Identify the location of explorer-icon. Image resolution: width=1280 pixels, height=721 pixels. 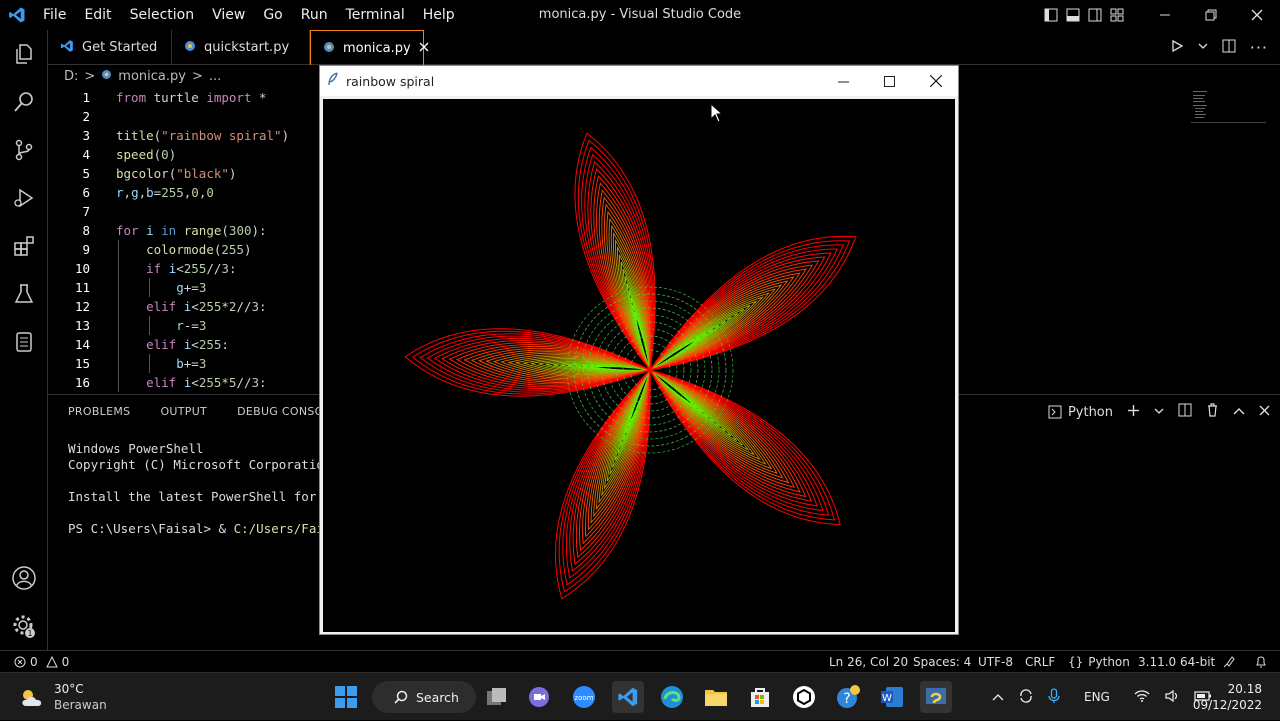
(24, 54).